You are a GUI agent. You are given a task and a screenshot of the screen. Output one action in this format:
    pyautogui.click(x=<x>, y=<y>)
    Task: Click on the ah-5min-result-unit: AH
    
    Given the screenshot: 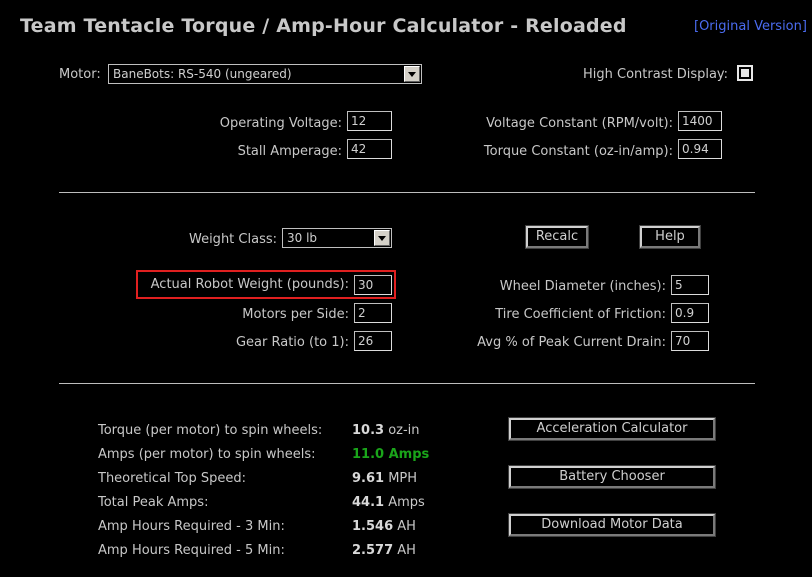 What is the action you would take?
    pyautogui.click(x=406, y=550)
    